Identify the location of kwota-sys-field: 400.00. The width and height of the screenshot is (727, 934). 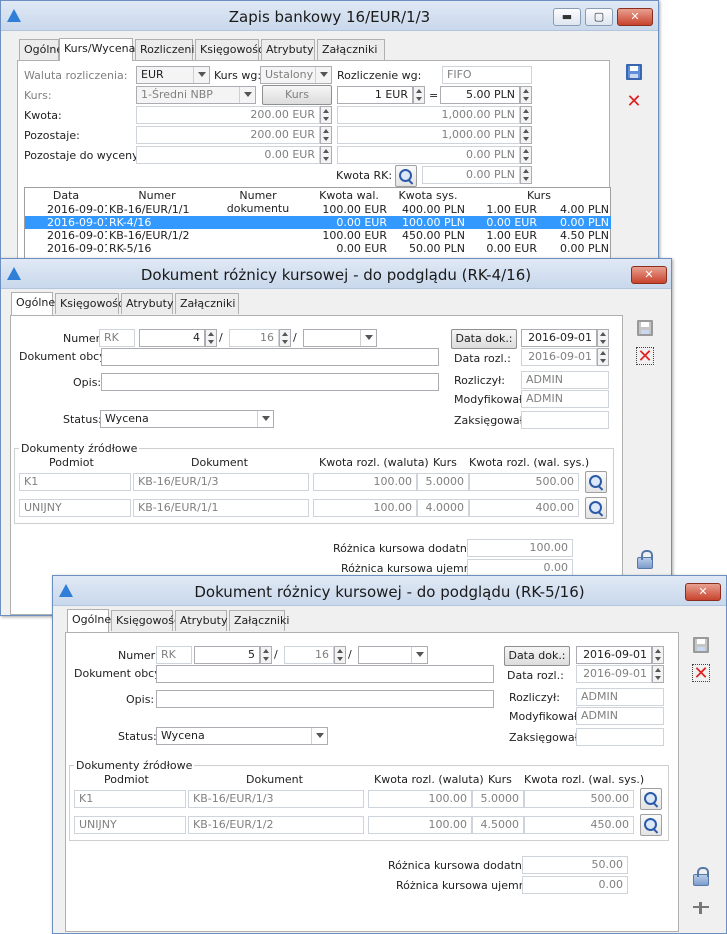
(524, 508).